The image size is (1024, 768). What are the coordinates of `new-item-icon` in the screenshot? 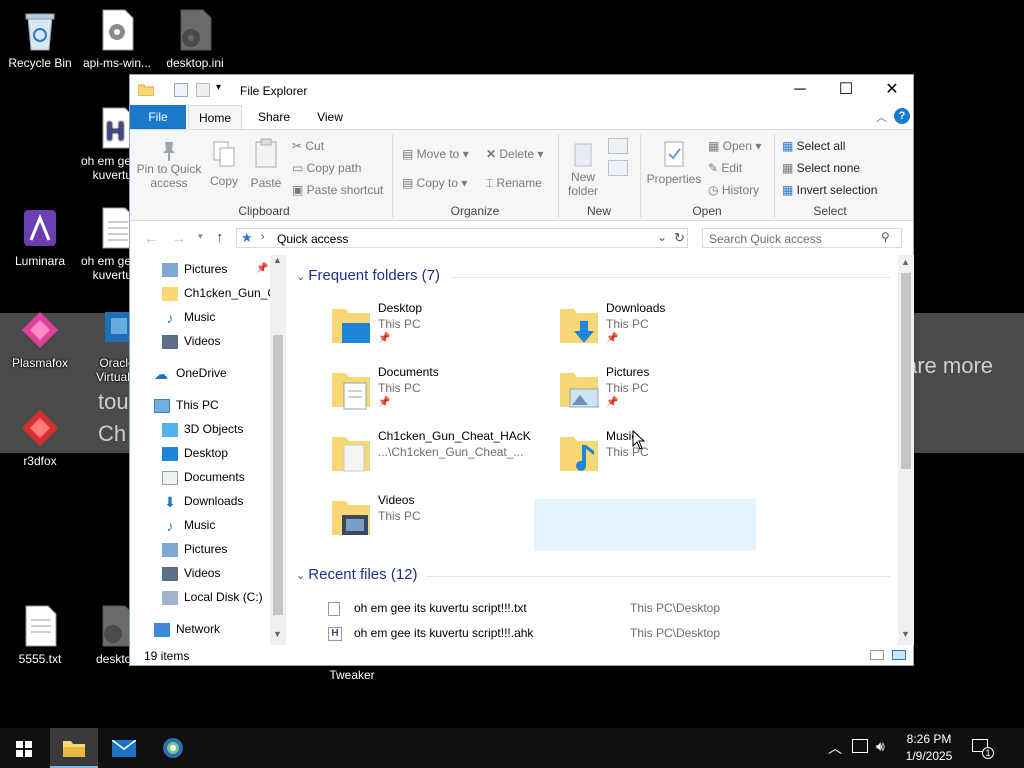 It's located at (618, 146).